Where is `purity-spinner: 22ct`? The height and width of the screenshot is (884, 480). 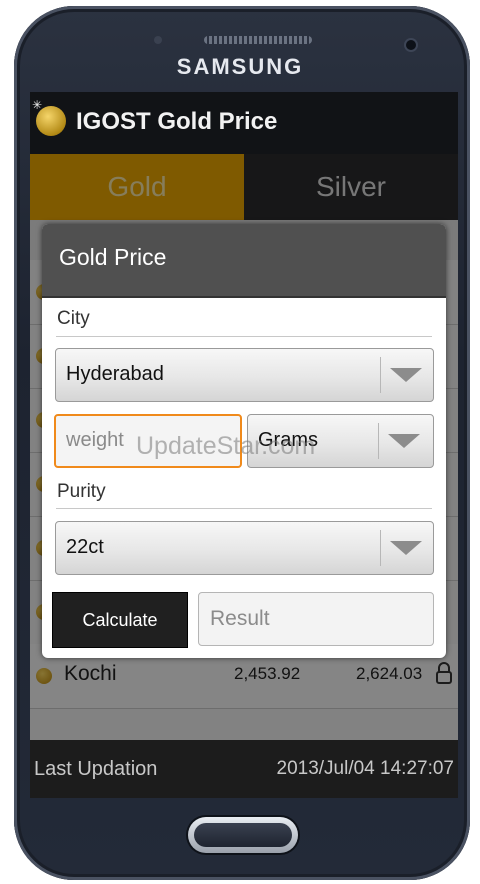
purity-spinner: 22ct is located at coordinates (244, 548).